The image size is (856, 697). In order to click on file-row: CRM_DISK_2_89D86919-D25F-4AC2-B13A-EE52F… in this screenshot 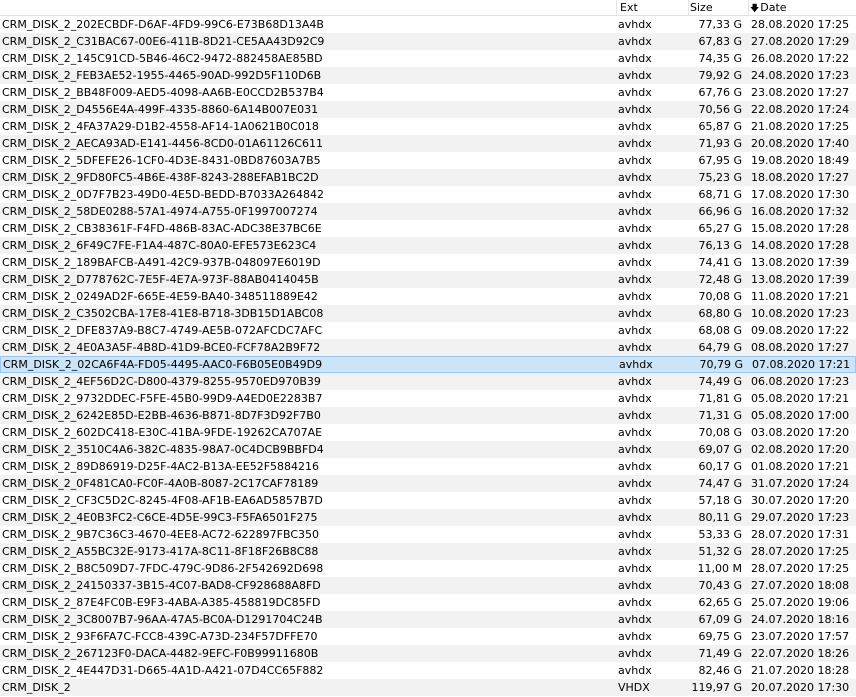, I will do `click(428, 466)`.